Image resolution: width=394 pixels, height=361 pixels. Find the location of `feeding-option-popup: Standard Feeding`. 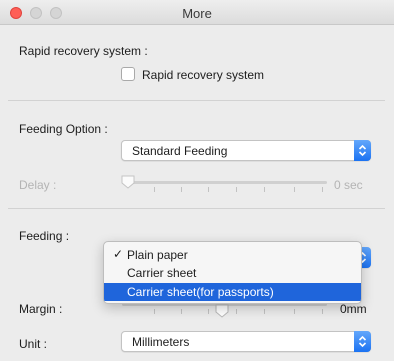

feeding-option-popup: Standard Feeding is located at coordinates (246, 150).